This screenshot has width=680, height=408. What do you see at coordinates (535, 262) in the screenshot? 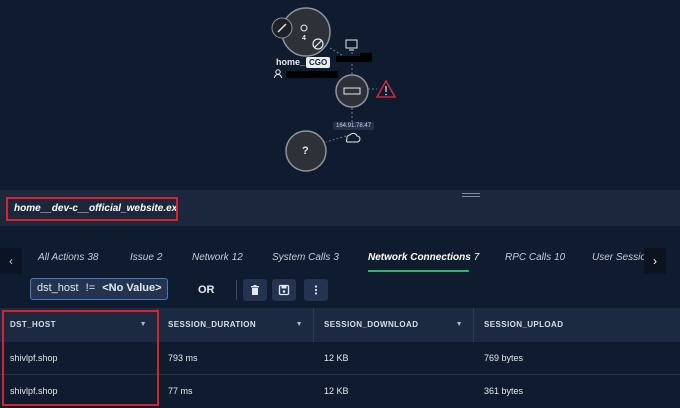
I see `tab-rpc-calls: RPC Calls 10` at bounding box center [535, 262].